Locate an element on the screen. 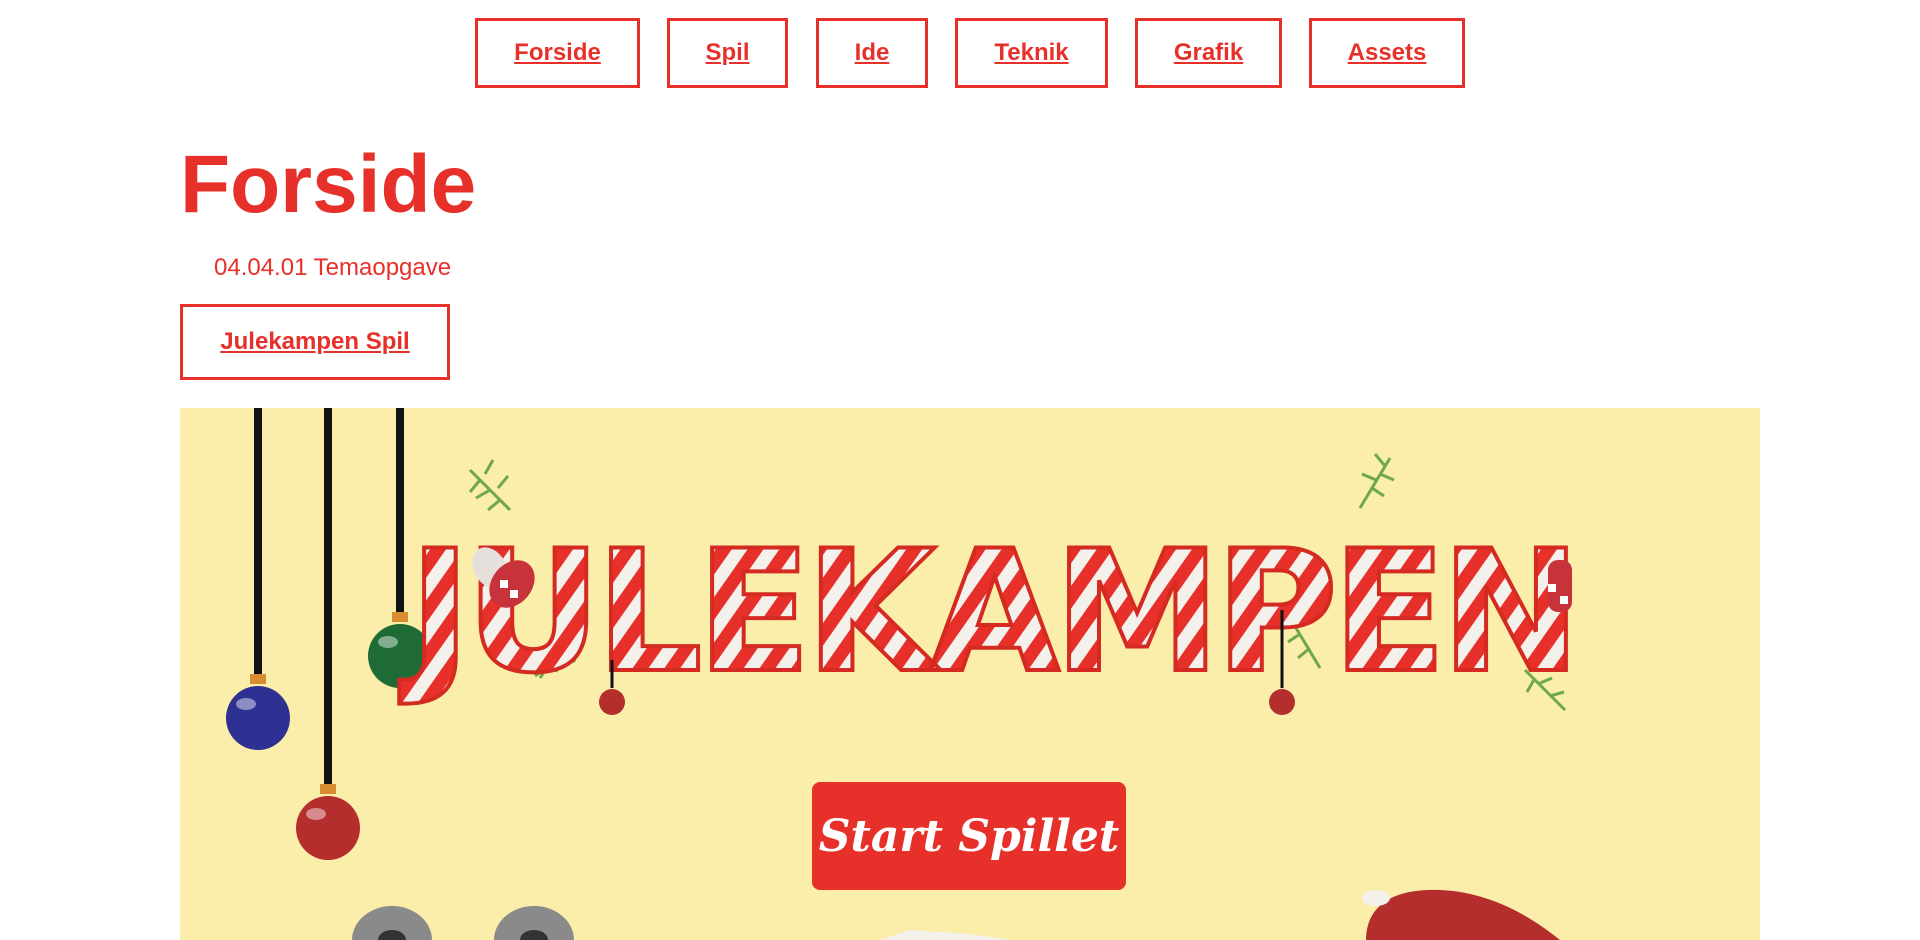 The image size is (1920, 940). nav-forside-button: Forside is located at coordinates (557, 53).